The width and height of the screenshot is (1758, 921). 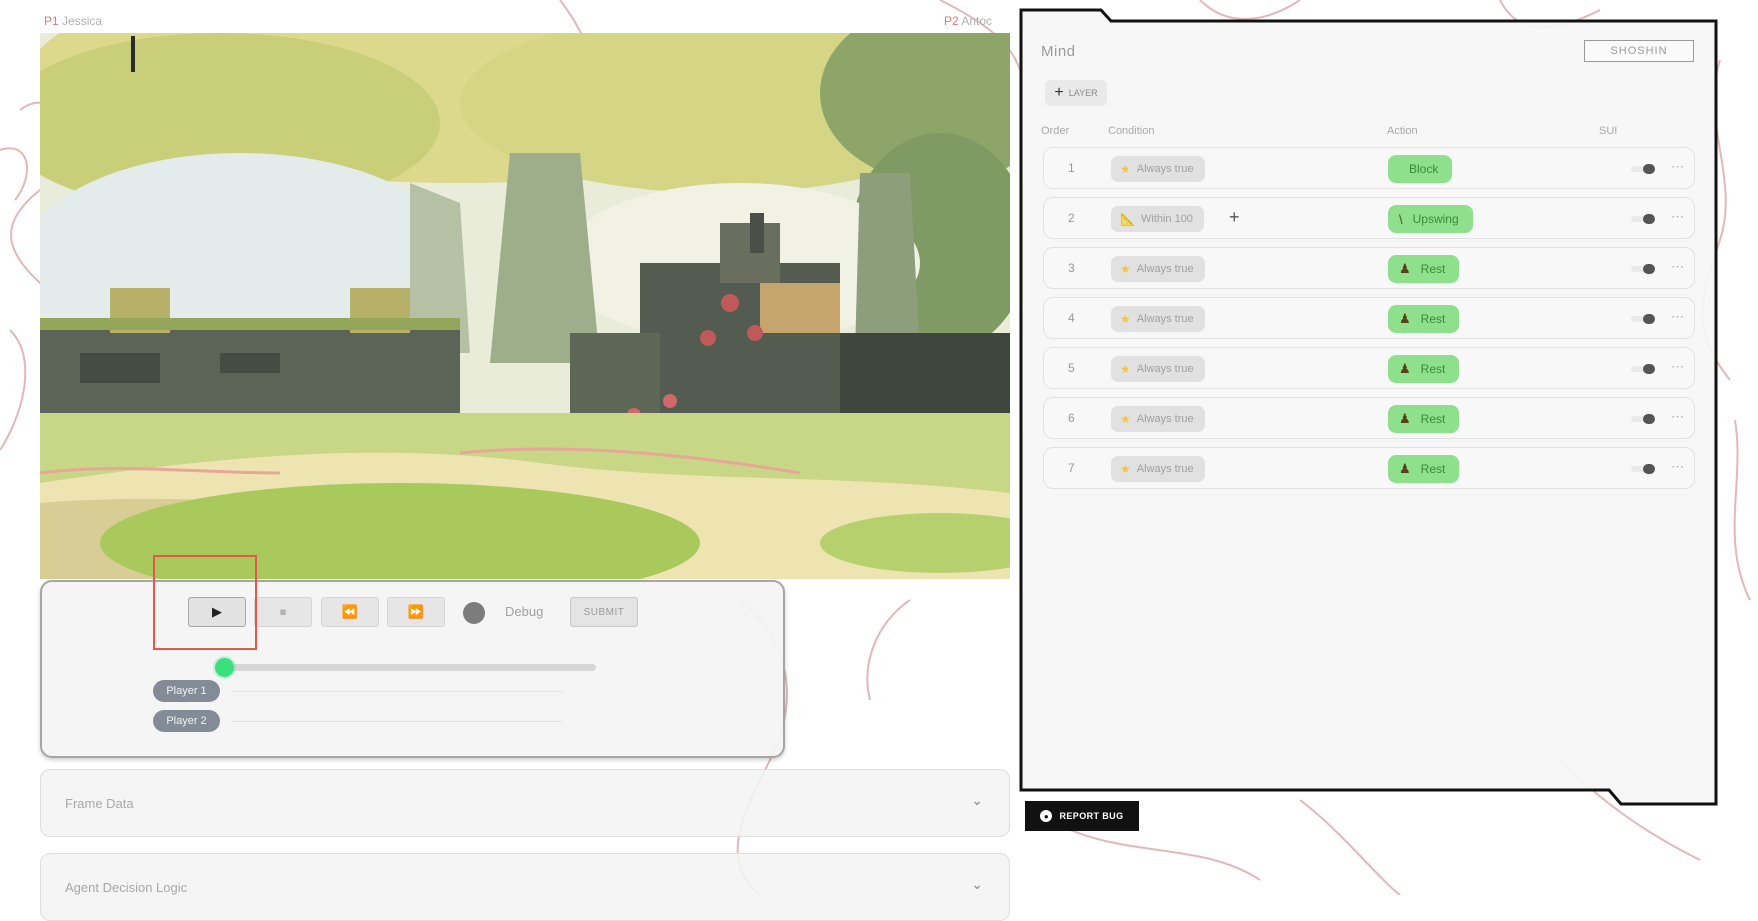 I want to click on debug-toggle, so click(x=474, y=613).